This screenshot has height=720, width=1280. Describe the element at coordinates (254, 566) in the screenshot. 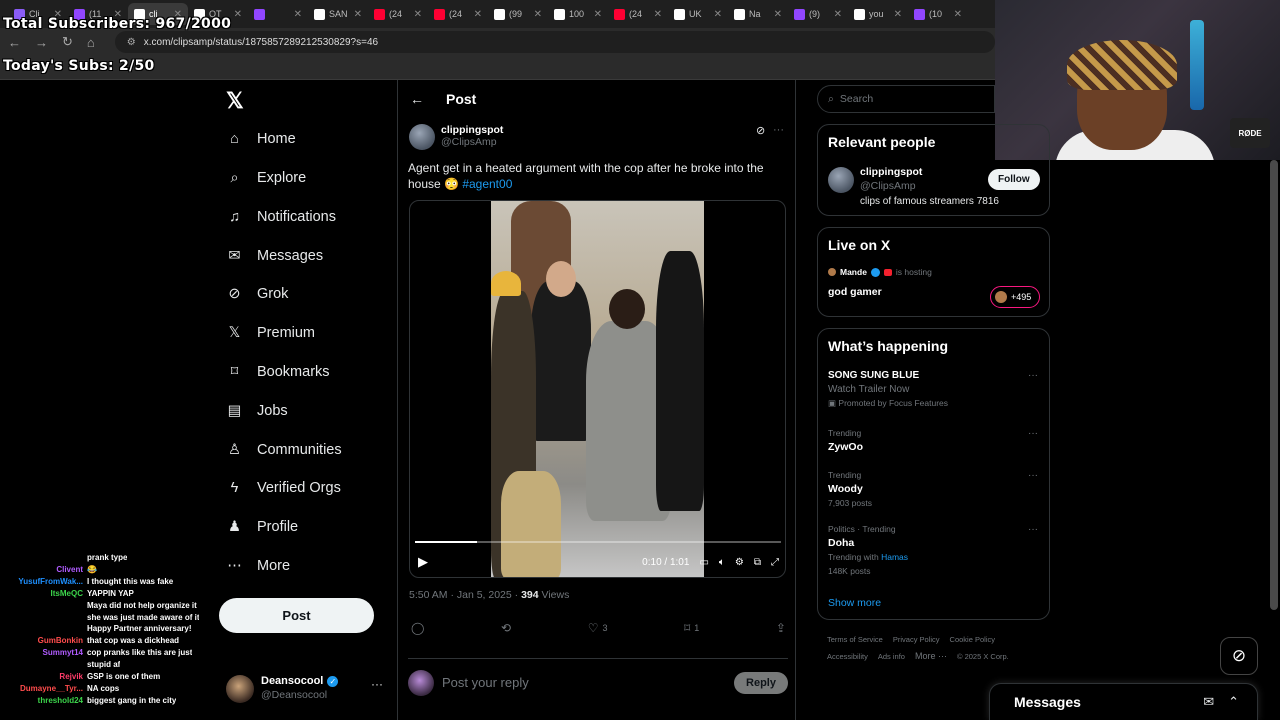

I see `nav-item-more: ⋯ More` at that location.